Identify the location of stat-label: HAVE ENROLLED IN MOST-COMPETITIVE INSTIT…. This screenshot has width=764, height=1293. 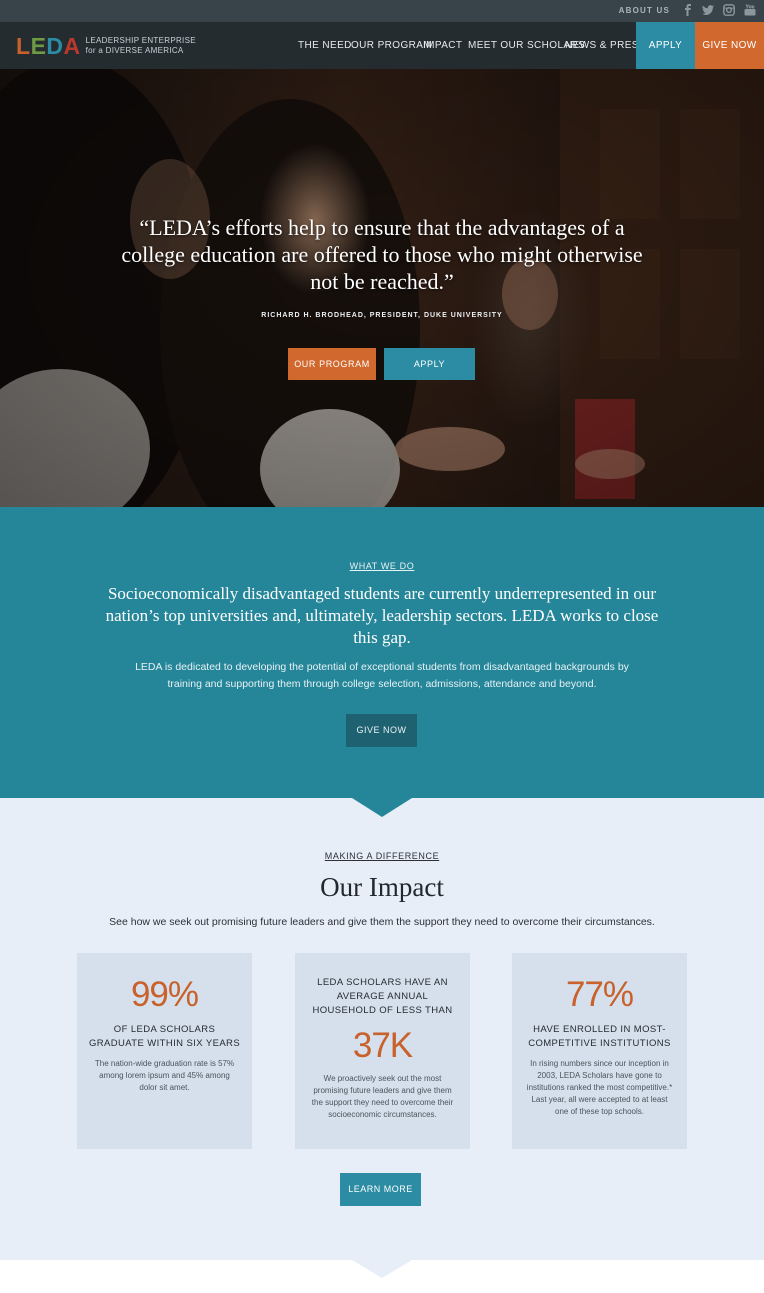
(599, 1036).